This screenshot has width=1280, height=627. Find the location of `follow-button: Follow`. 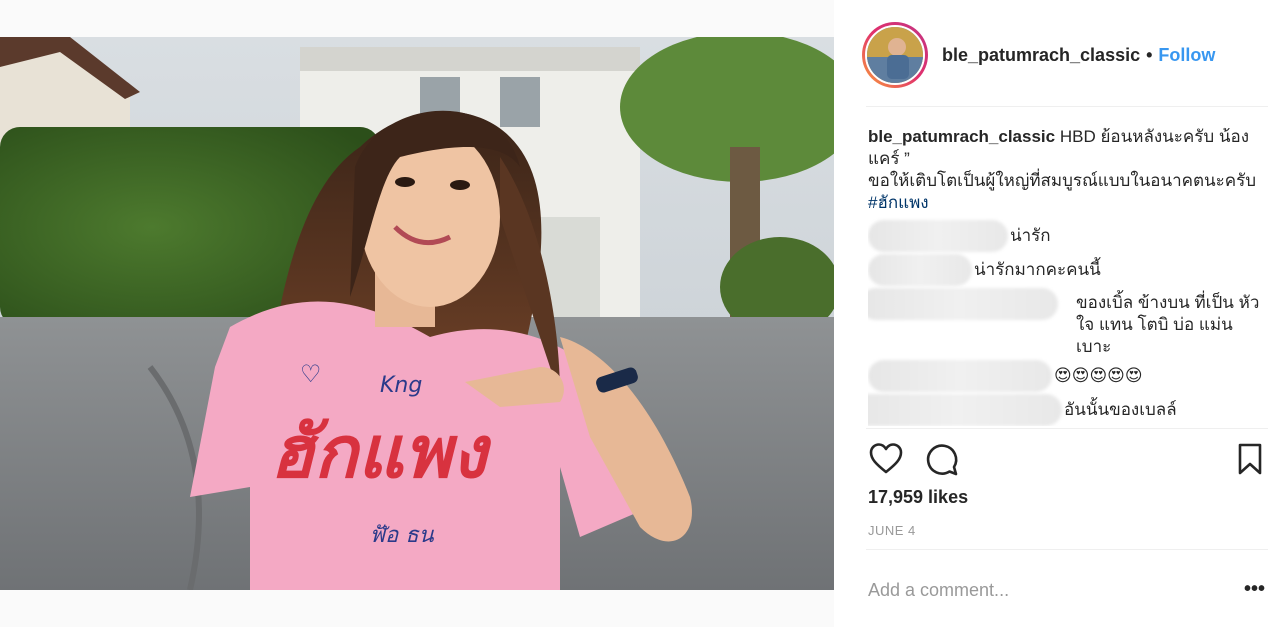

follow-button: Follow is located at coordinates (1186, 55).